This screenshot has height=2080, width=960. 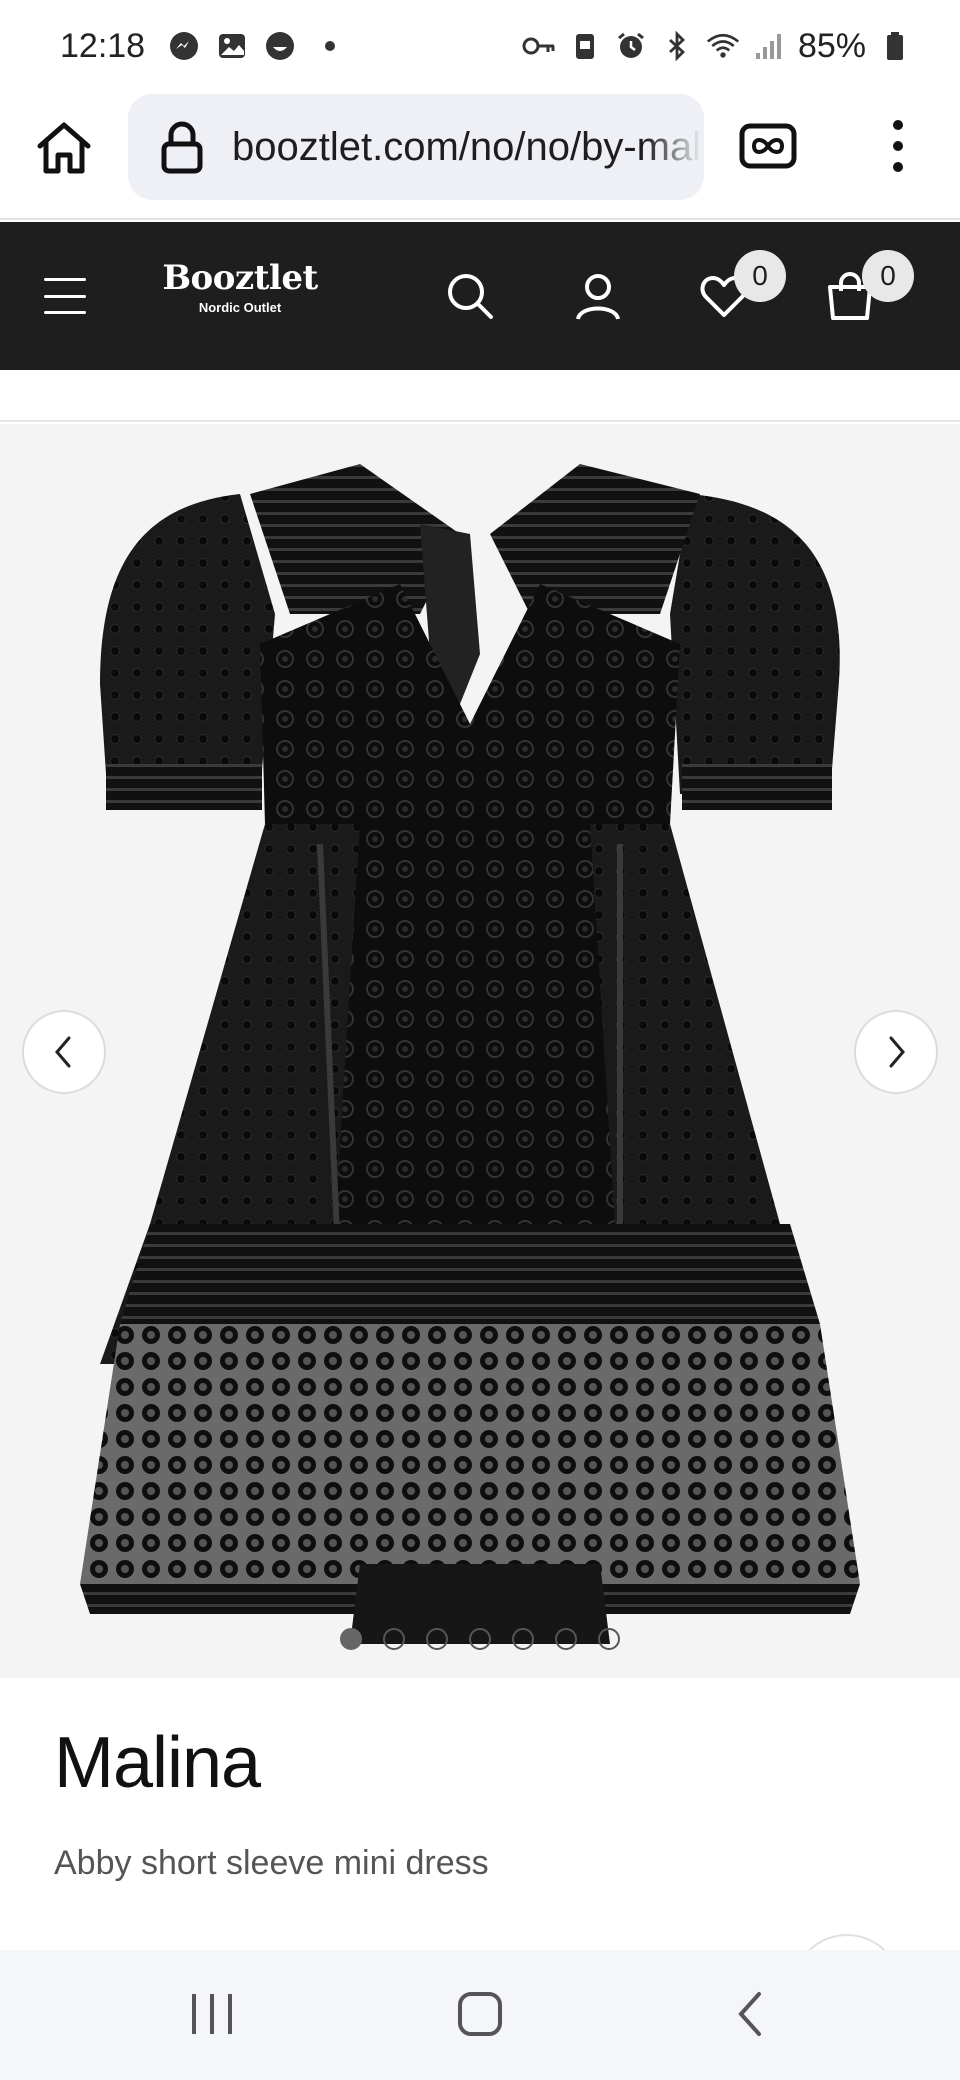 I want to click on recent-apps-button, so click(x=212, y=2014).